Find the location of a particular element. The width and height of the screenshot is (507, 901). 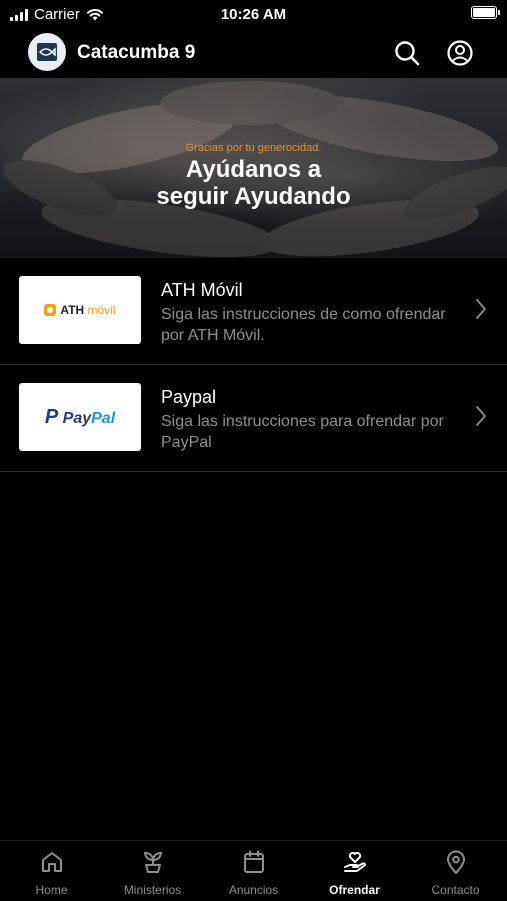

ath-movil-logo: ATH móvil is located at coordinates (80, 310).